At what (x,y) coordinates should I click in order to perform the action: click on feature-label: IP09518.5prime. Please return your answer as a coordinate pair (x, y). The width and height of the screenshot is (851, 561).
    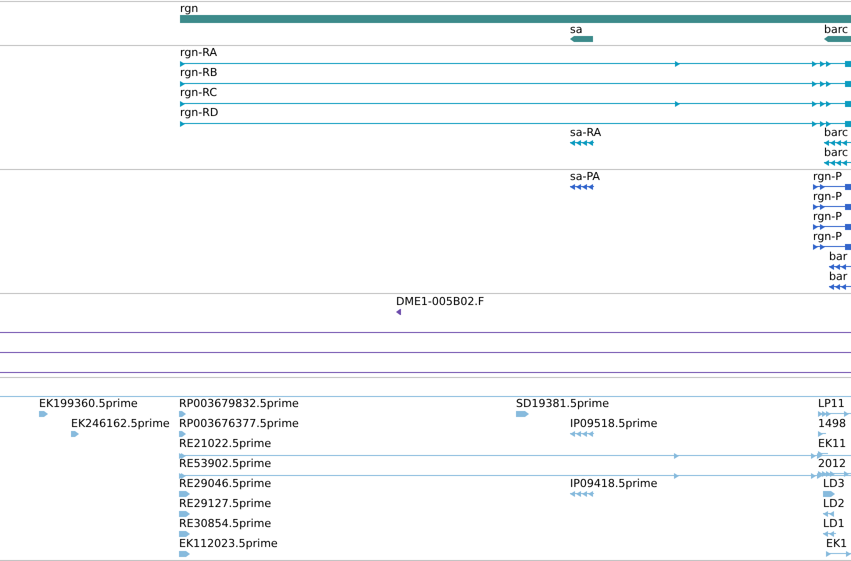
    Looking at the image, I should click on (614, 424).